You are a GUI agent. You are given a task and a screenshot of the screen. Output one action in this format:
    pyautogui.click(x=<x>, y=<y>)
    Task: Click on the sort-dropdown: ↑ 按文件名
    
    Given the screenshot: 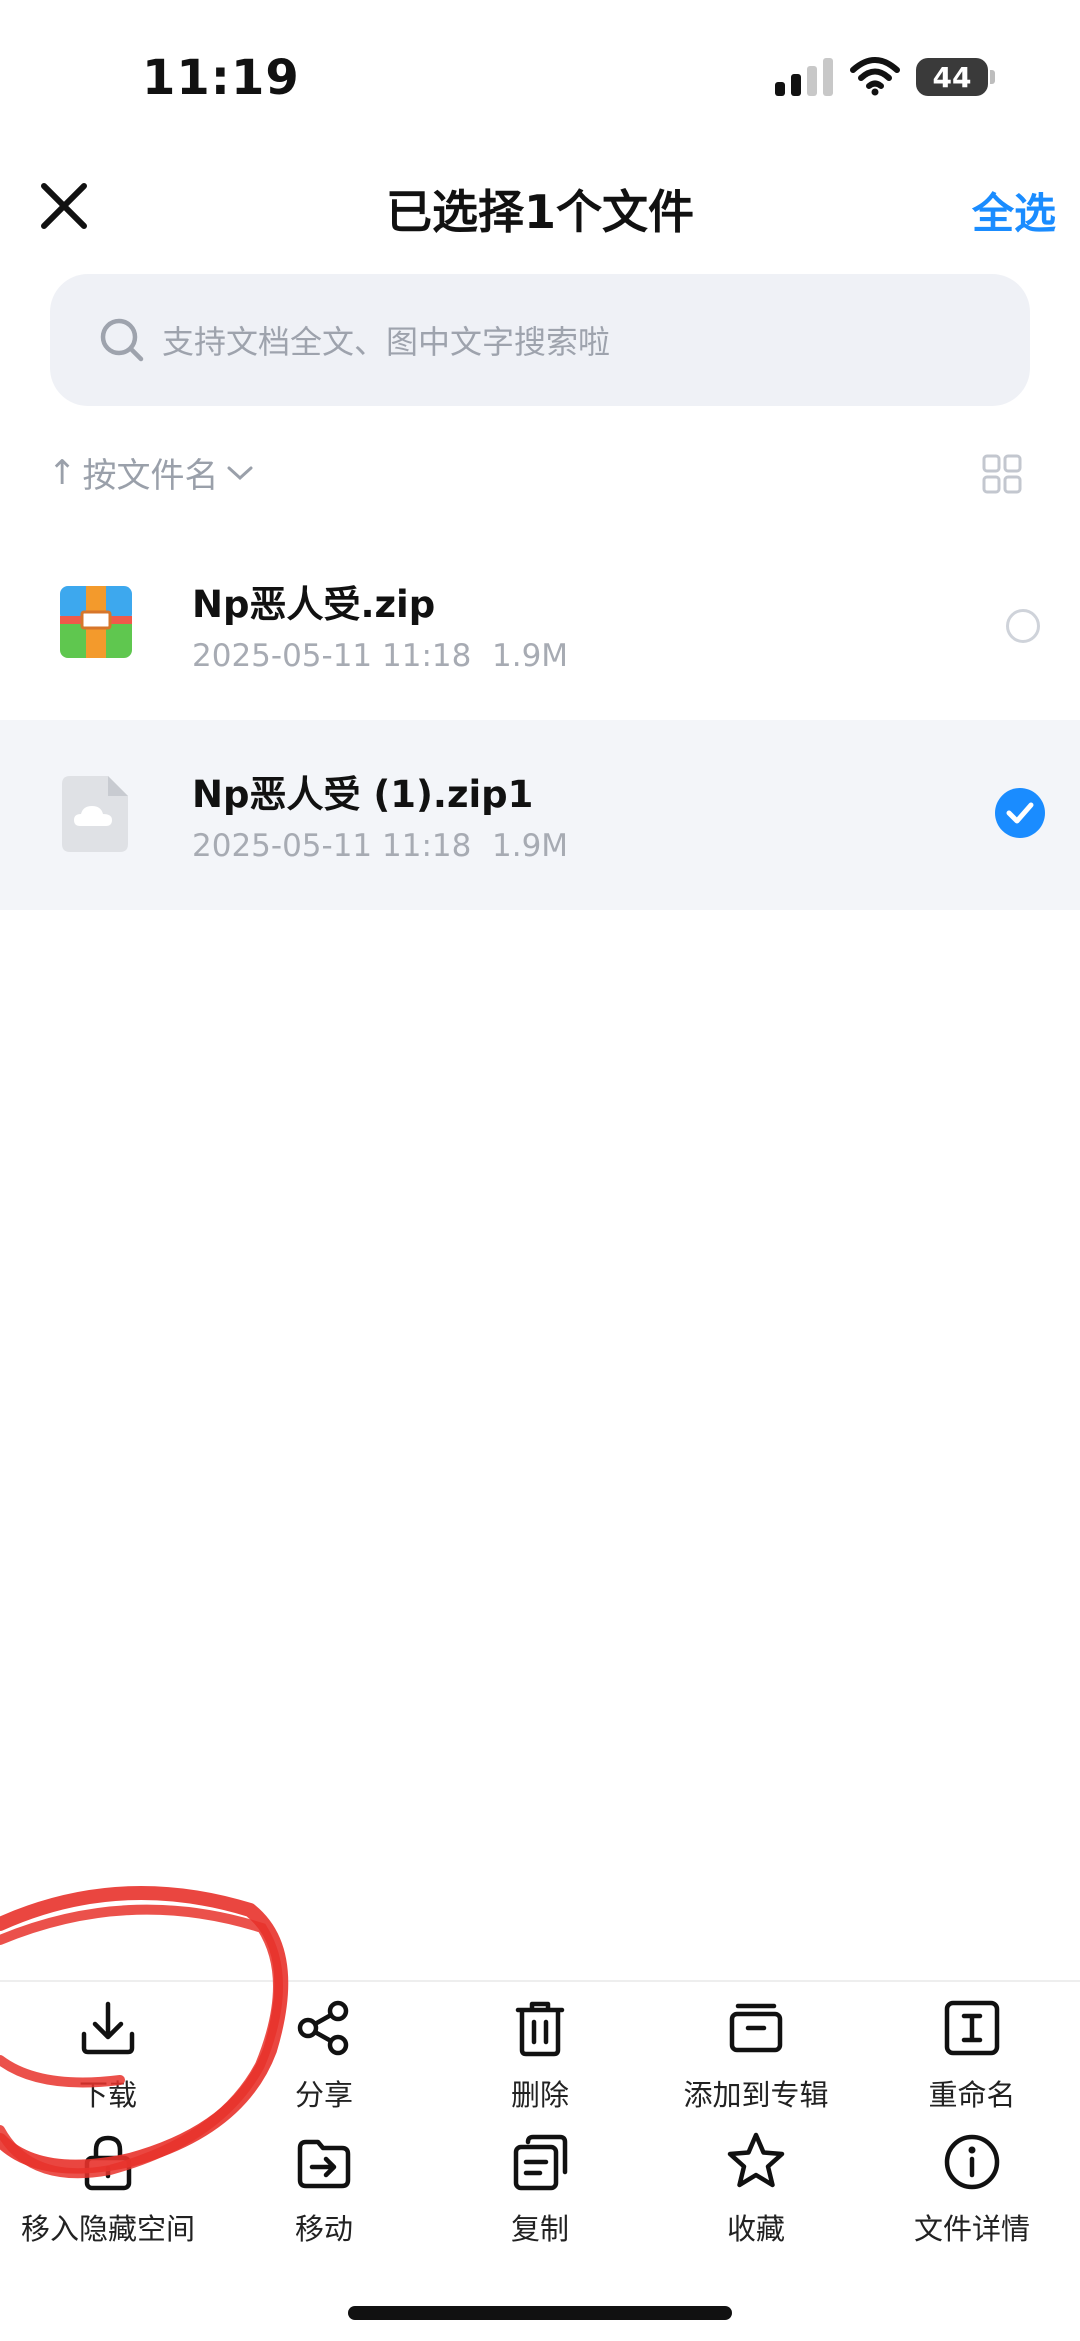 What is the action you would take?
    pyautogui.click(x=151, y=472)
    